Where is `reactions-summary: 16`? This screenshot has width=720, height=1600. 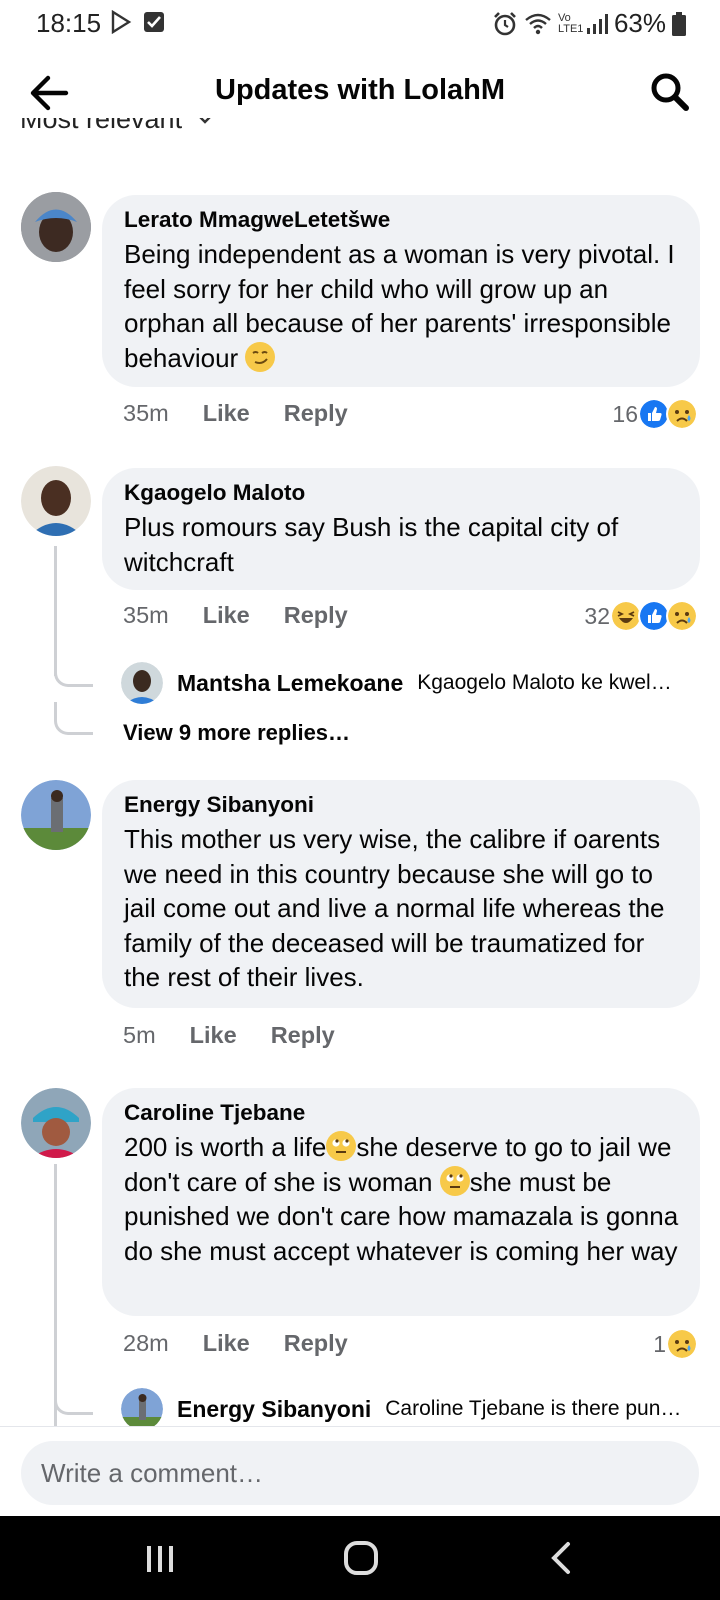
reactions-summary: 16 is located at coordinates (655, 414).